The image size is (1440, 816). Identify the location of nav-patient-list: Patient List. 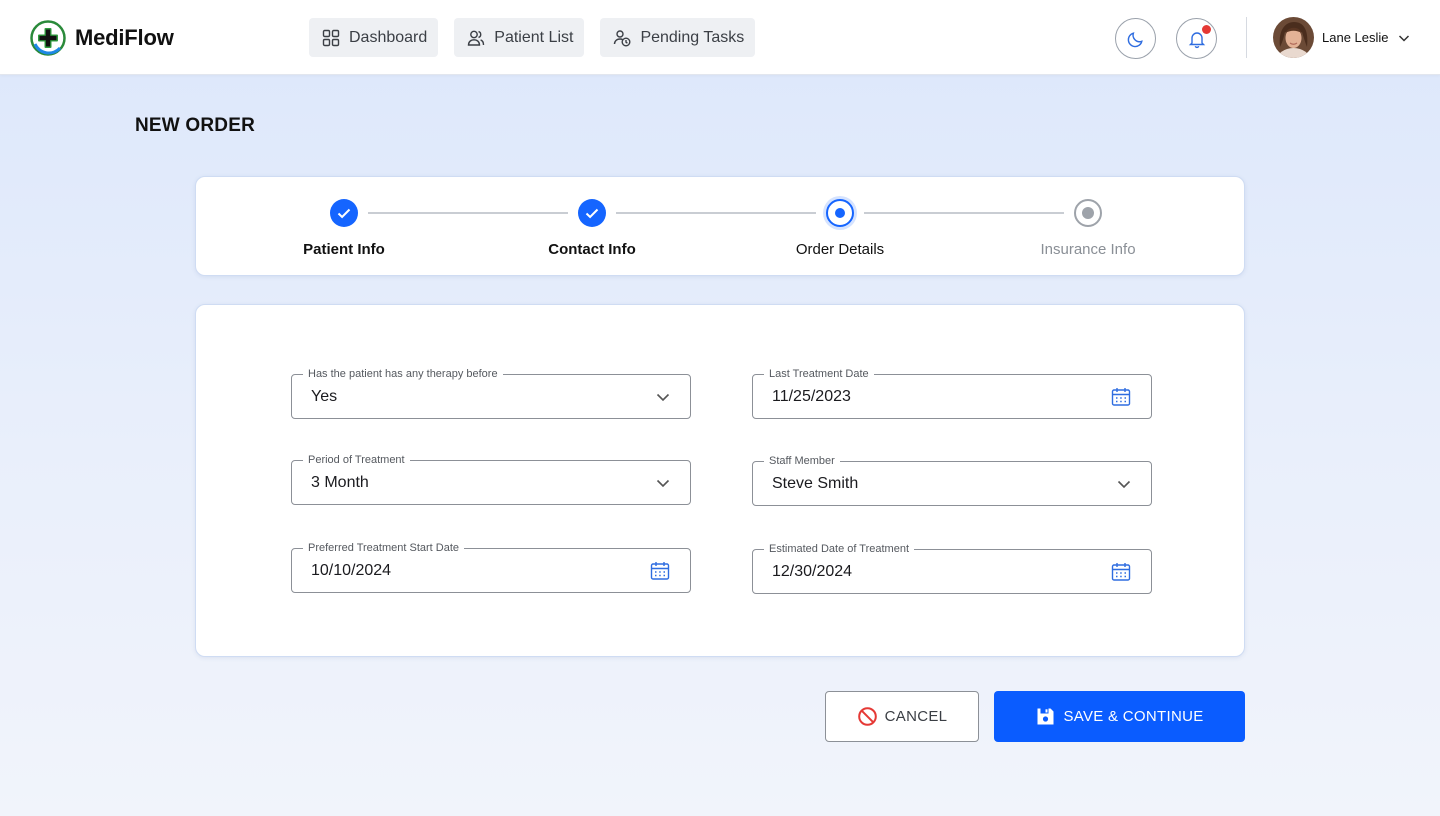
(519, 37).